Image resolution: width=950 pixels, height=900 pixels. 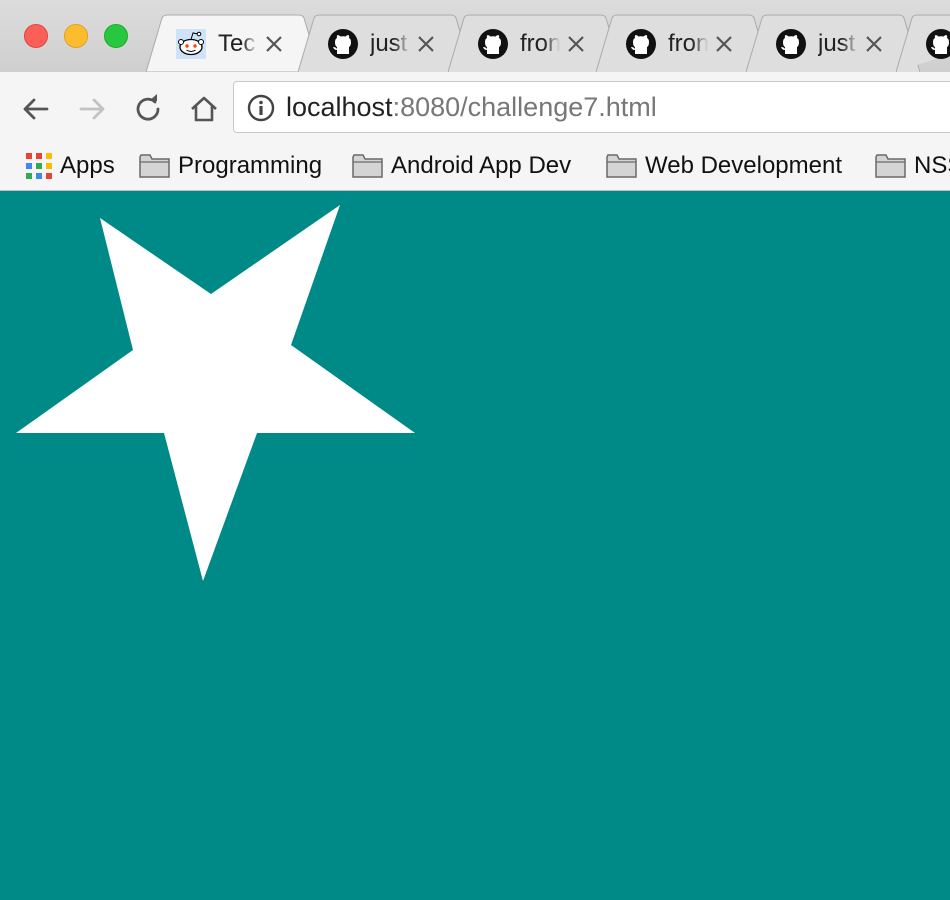 What do you see at coordinates (250, 165) in the screenshot?
I see `bookmark-label: Programming` at bounding box center [250, 165].